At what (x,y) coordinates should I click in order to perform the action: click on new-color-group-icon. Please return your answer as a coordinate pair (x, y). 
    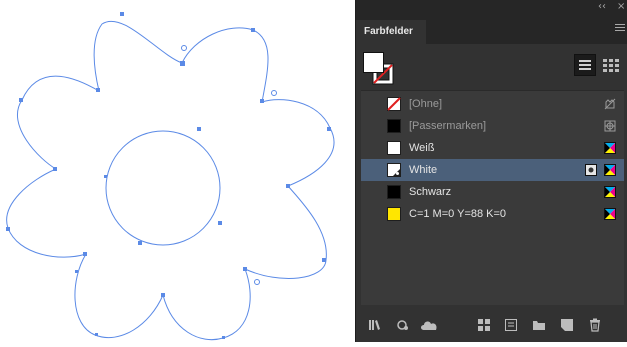
    Looking at the image, I should click on (511, 325).